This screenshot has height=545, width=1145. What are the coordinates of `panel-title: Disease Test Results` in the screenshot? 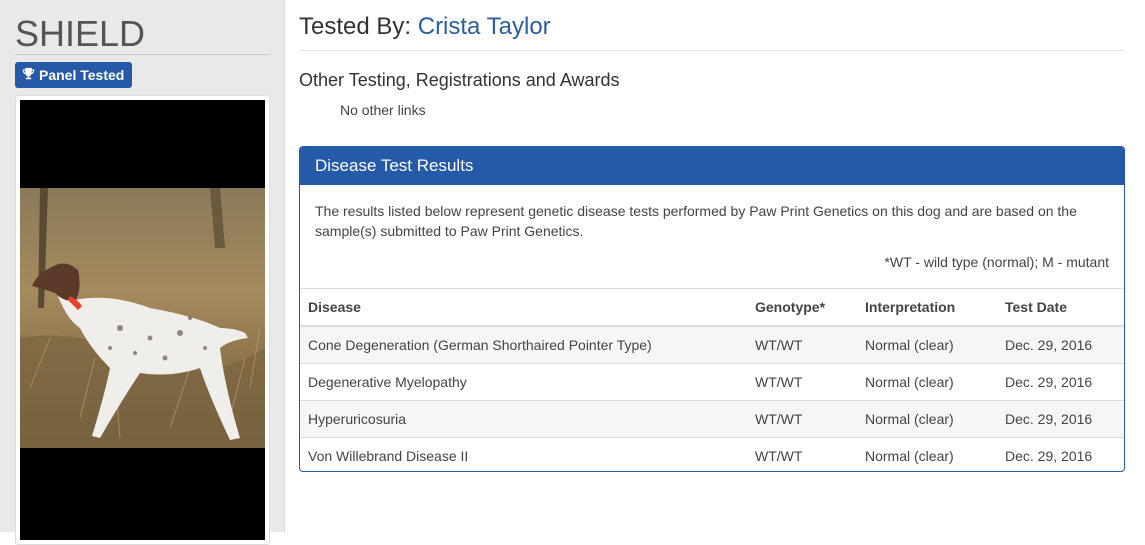 It's located at (712, 166).